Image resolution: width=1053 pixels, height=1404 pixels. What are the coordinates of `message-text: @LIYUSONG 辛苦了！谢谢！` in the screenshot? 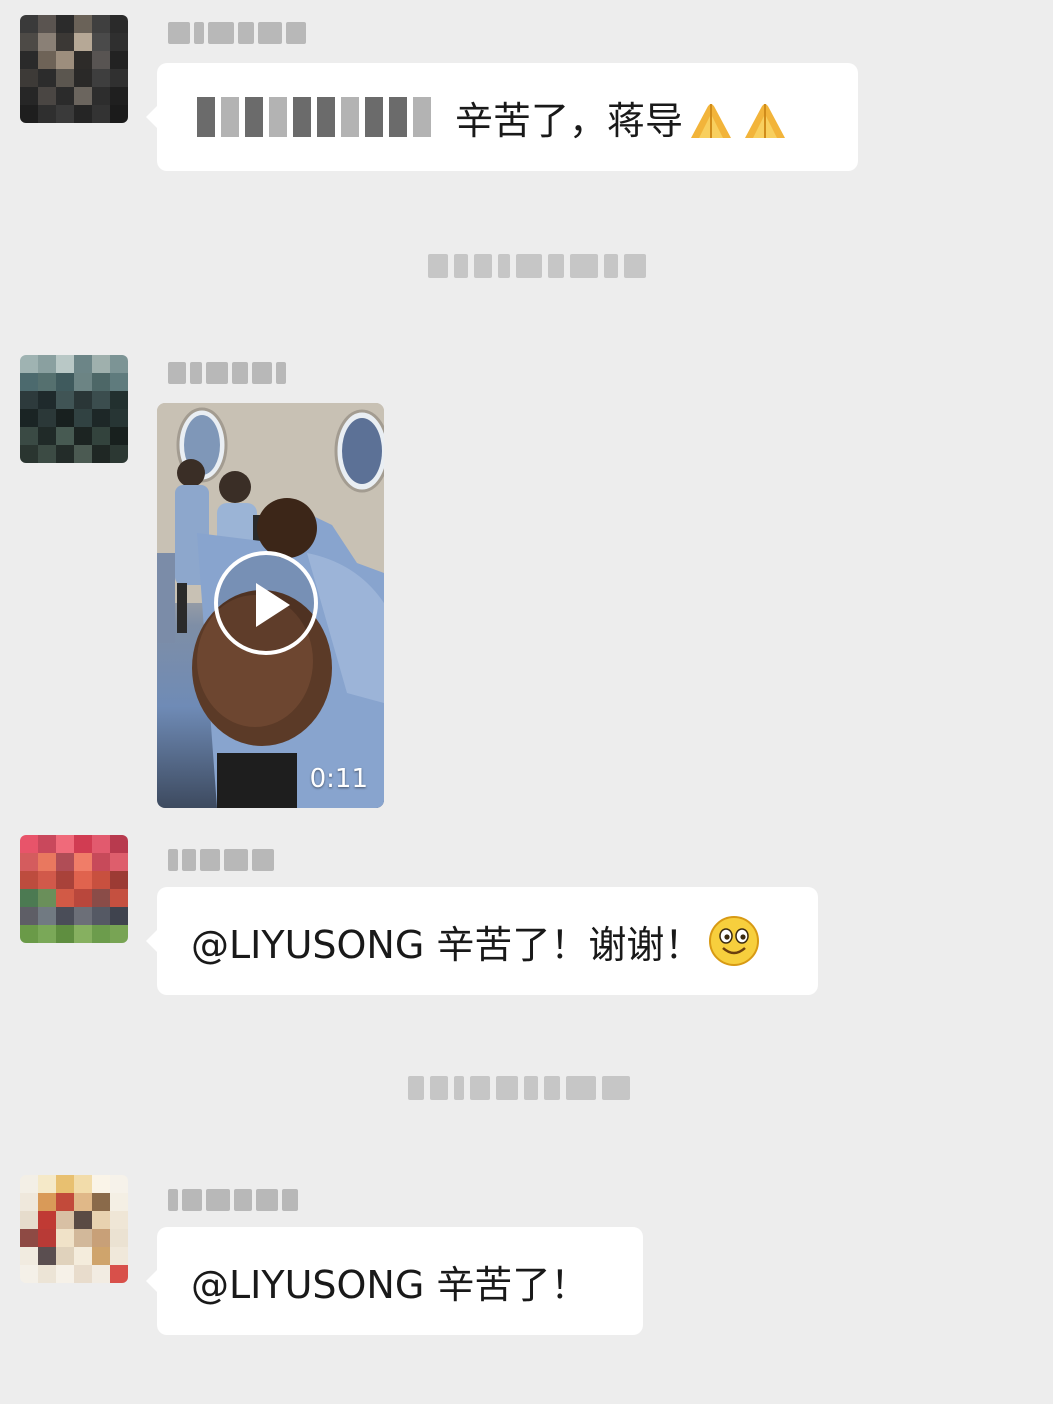 It's located at (447, 944).